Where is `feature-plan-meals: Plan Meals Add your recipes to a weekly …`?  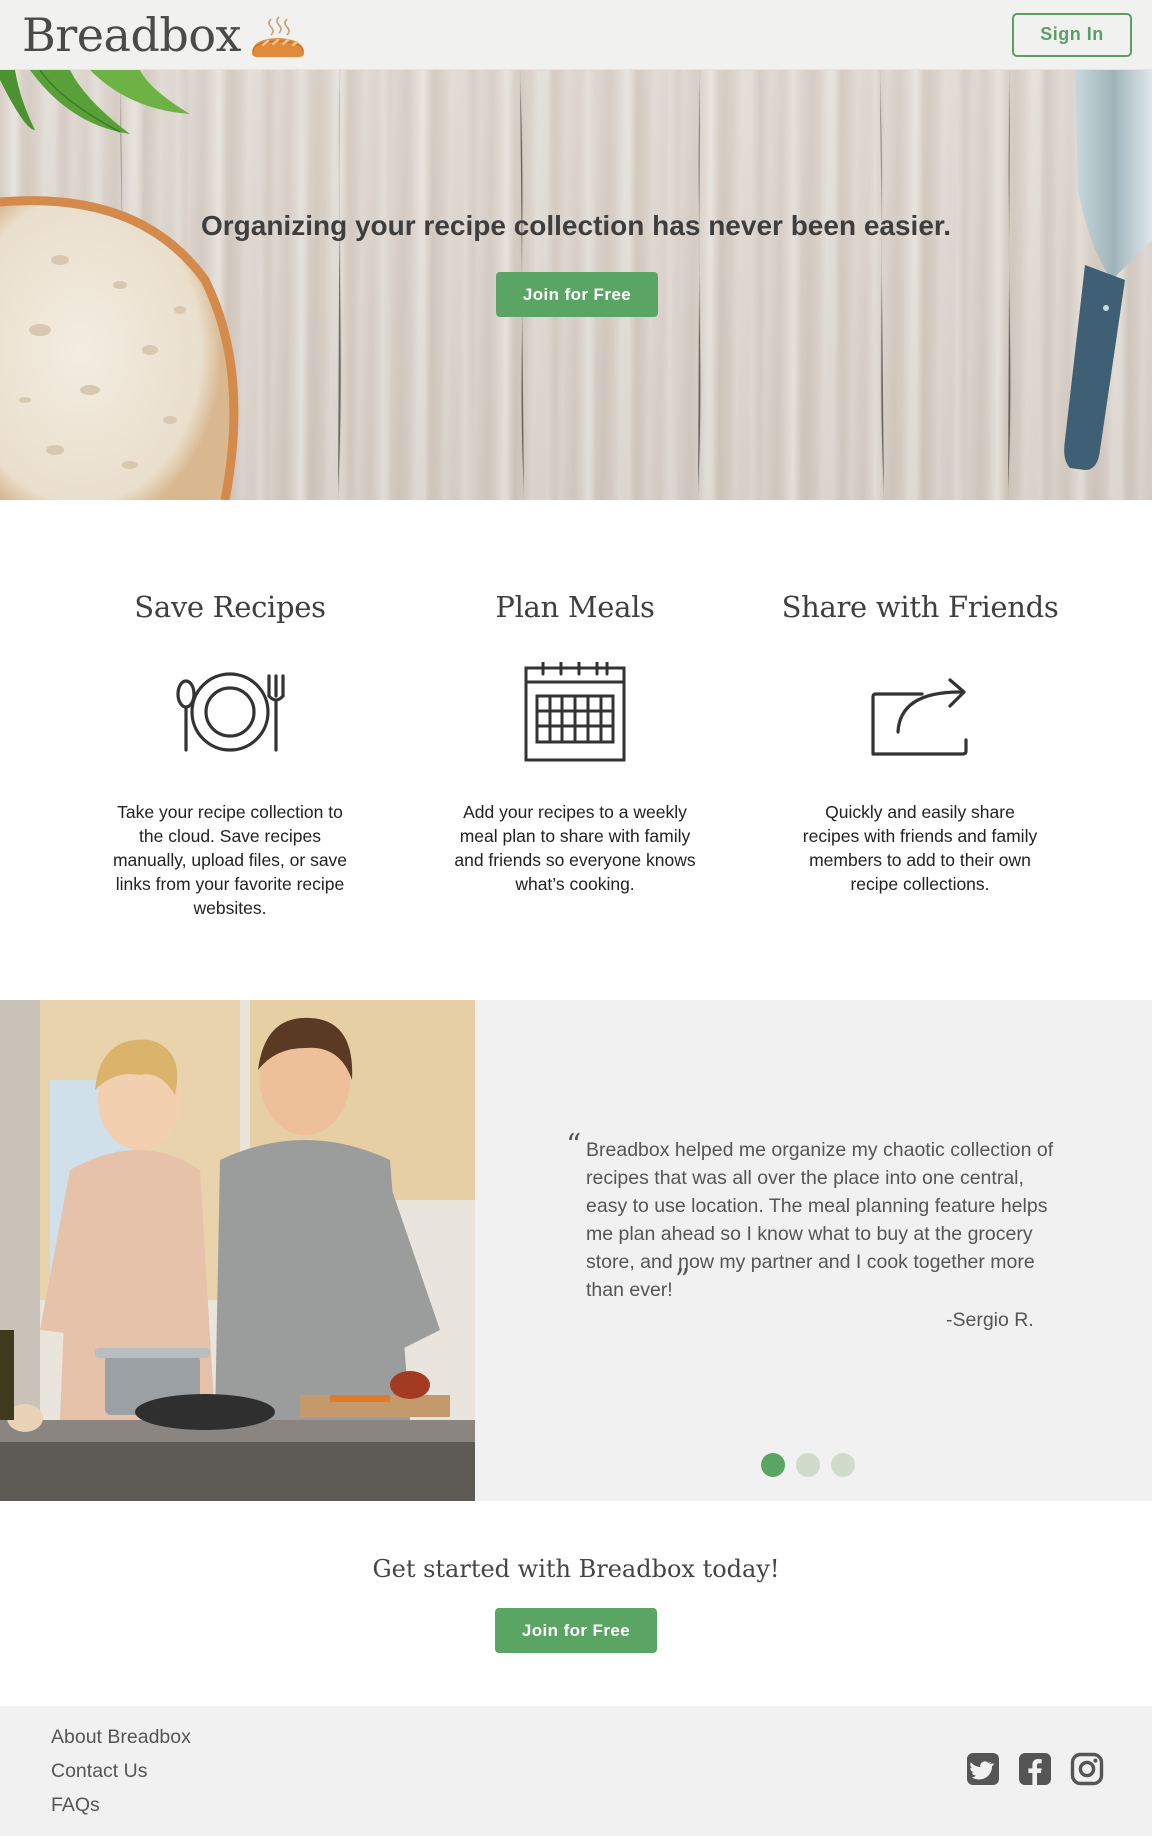
feature-plan-meals: Plan Meals Add your recipes to a weekly … is located at coordinates (575, 743).